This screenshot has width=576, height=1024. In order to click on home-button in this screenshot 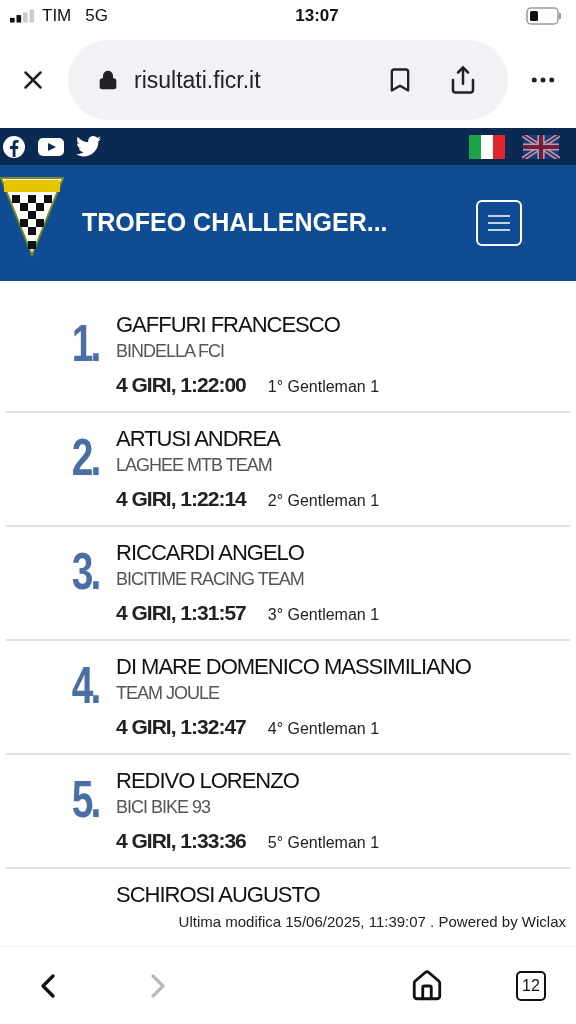, I will do `click(427, 985)`.